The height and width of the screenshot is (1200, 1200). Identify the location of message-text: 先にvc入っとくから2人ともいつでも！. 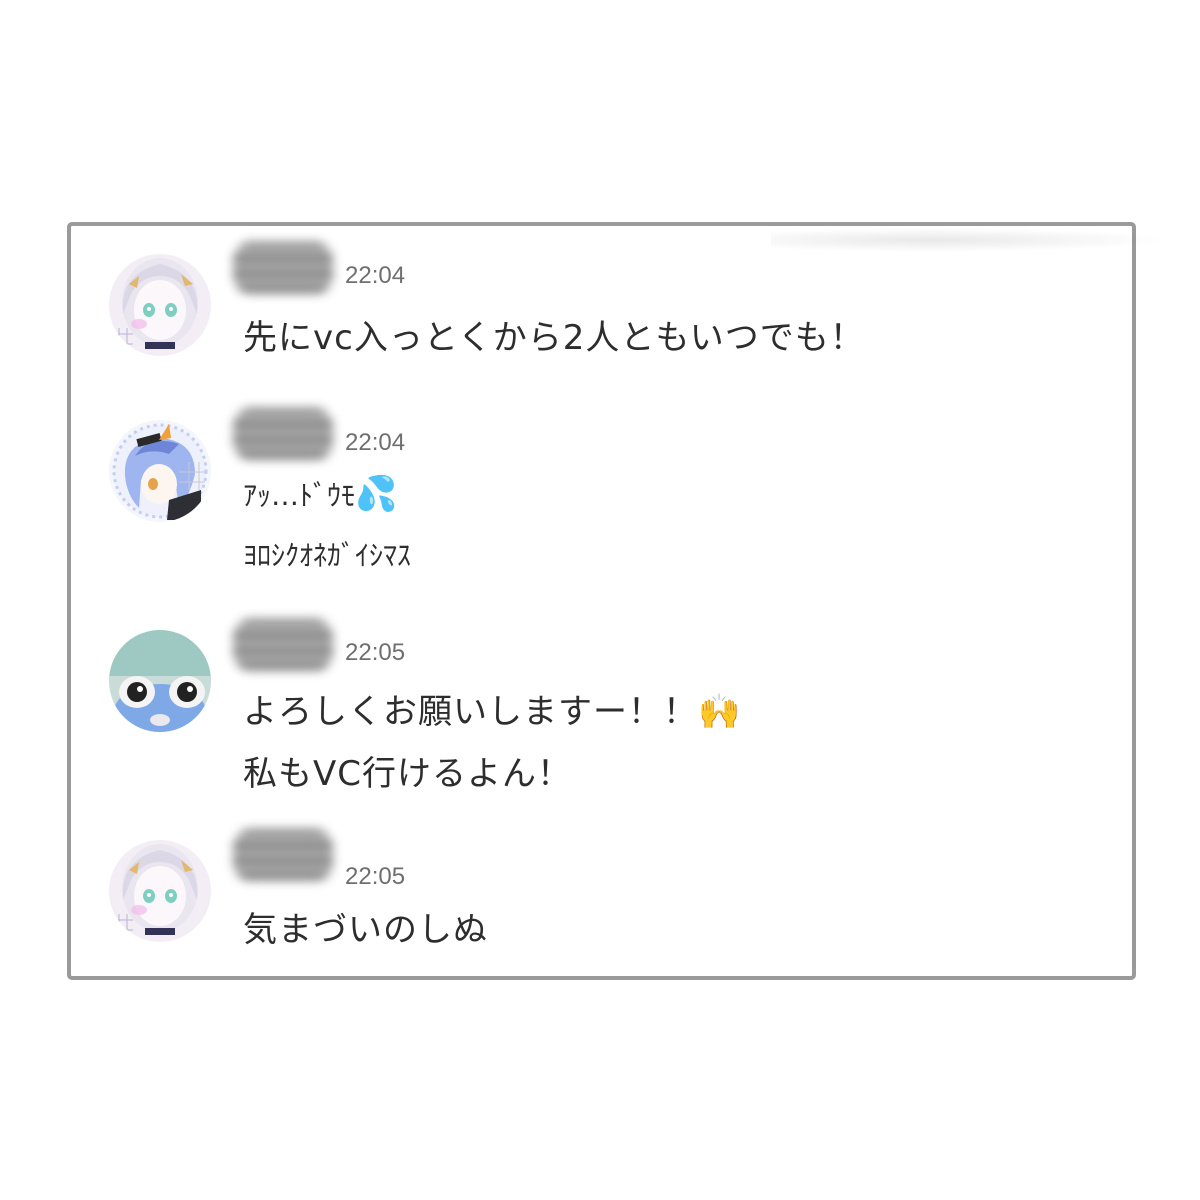
(554, 338).